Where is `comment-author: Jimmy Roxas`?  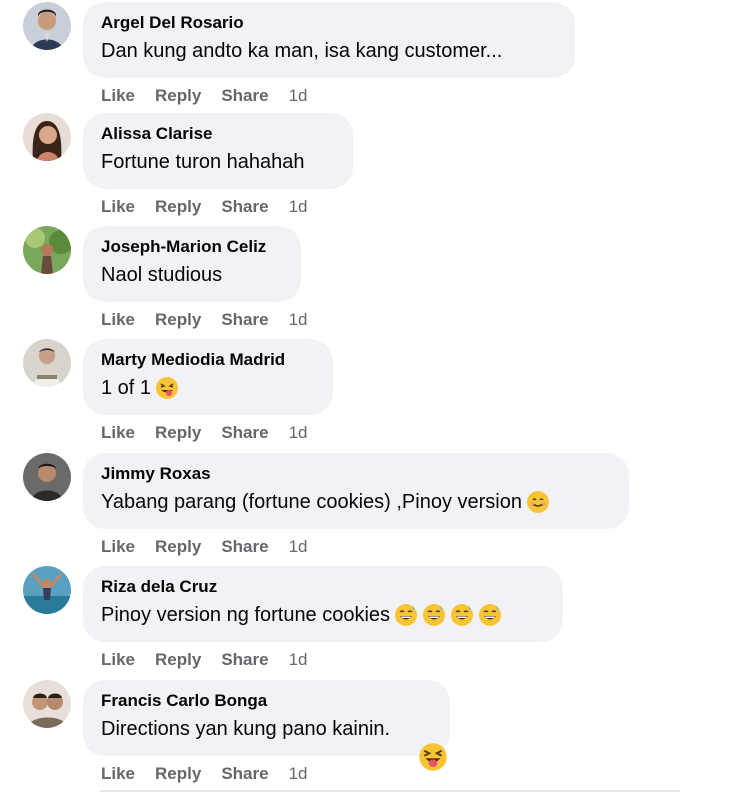
comment-author: Jimmy Roxas is located at coordinates (356, 474).